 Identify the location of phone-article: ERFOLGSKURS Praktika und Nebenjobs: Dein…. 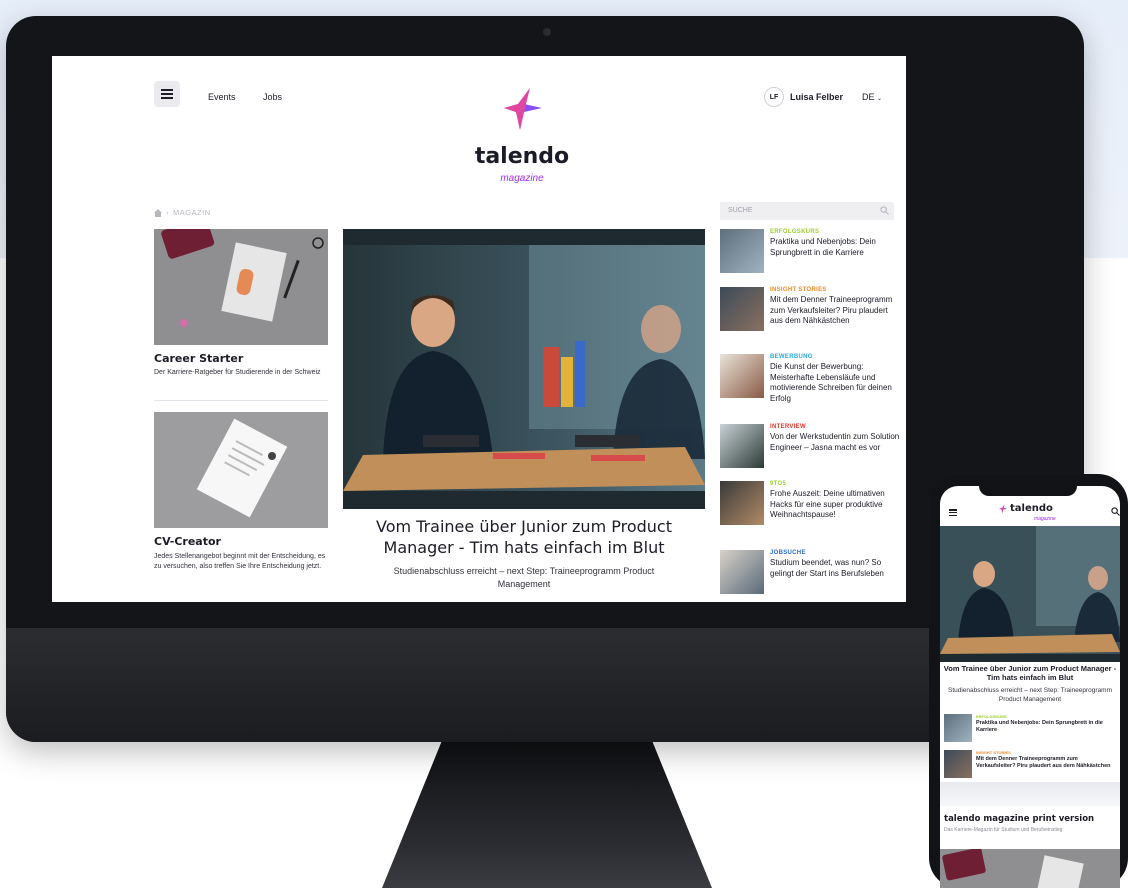
(1032, 729).